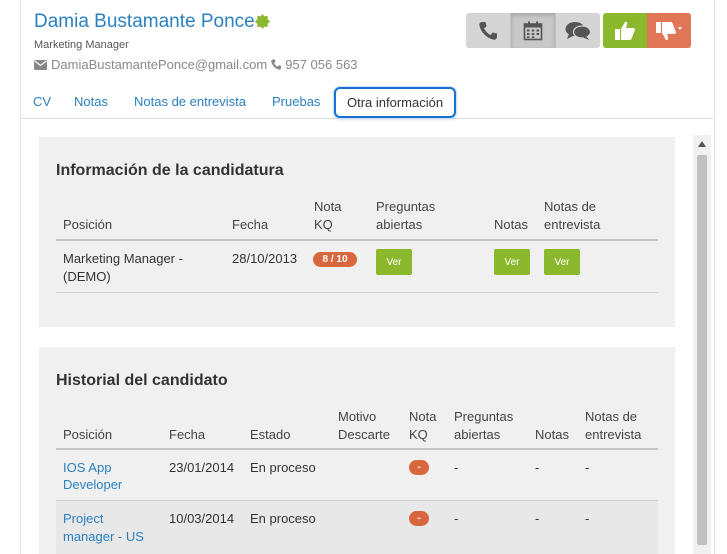 The image size is (727, 554). I want to click on thumbs-down-icon, so click(669, 30).